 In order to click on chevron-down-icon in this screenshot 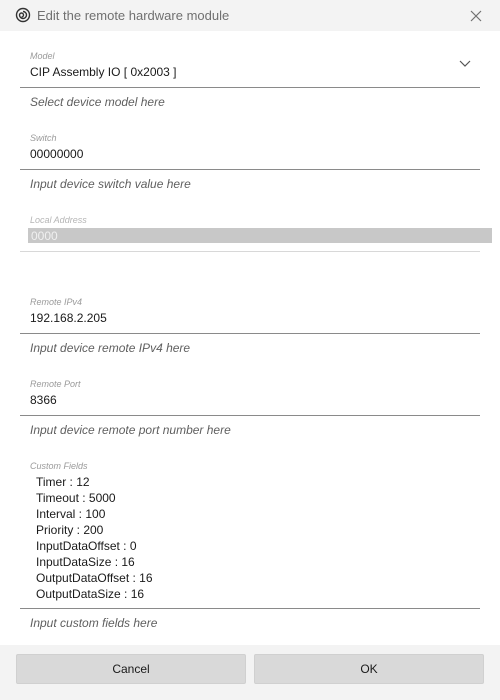, I will do `click(465, 64)`.